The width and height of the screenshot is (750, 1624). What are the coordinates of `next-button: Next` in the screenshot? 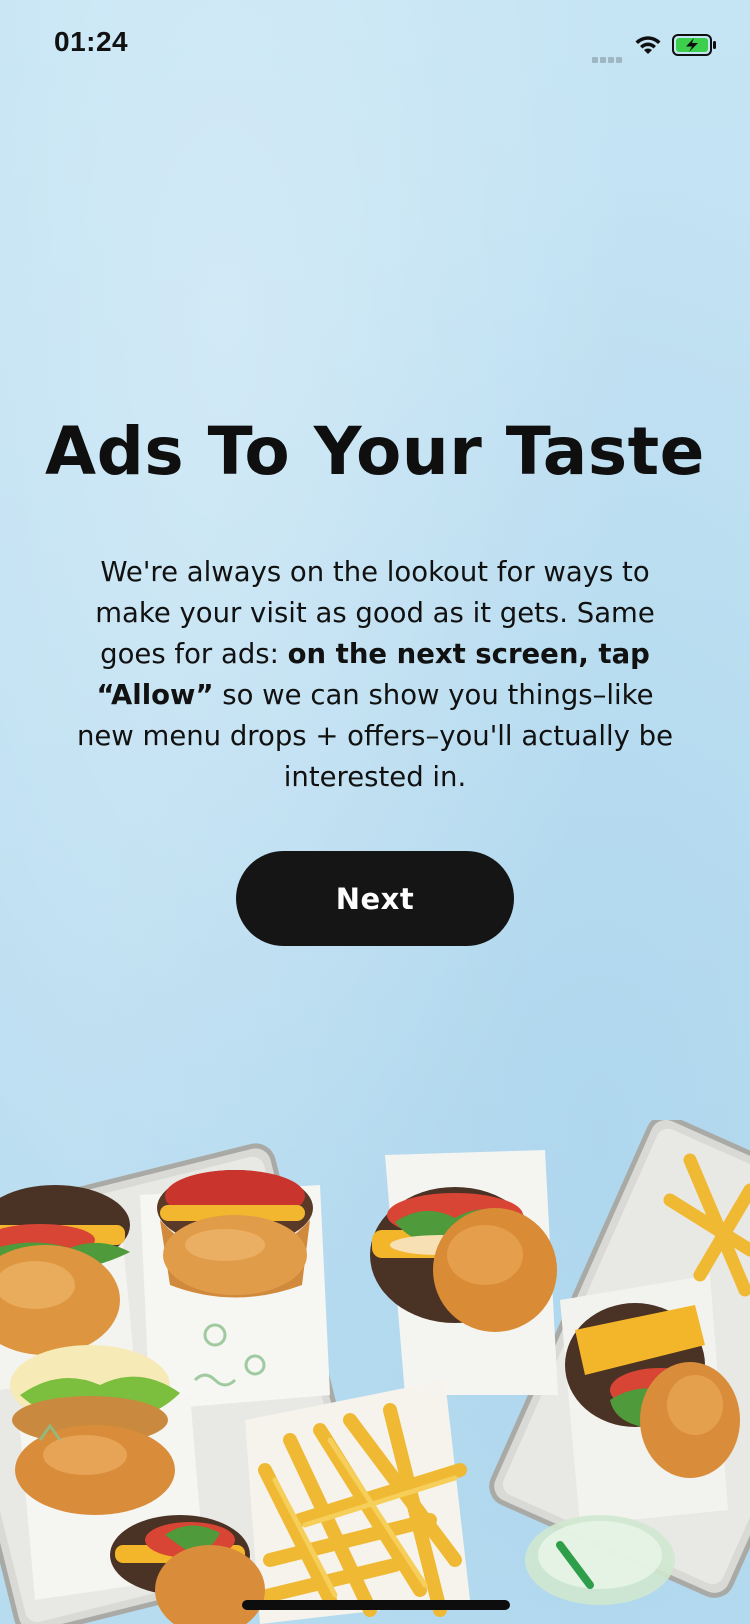 It's located at (375, 898).